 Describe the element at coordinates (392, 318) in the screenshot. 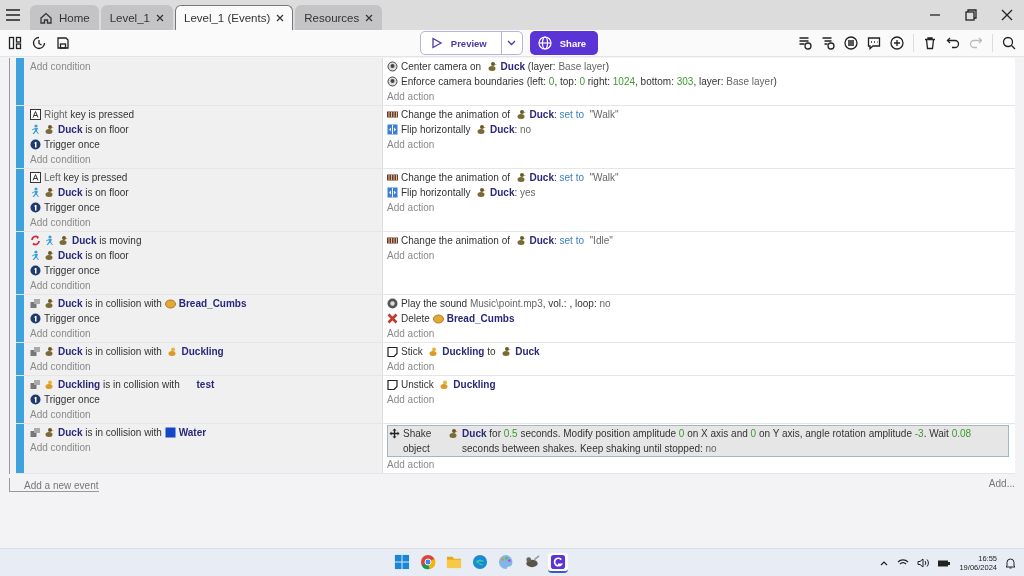

I see `cross-icon` at that location.